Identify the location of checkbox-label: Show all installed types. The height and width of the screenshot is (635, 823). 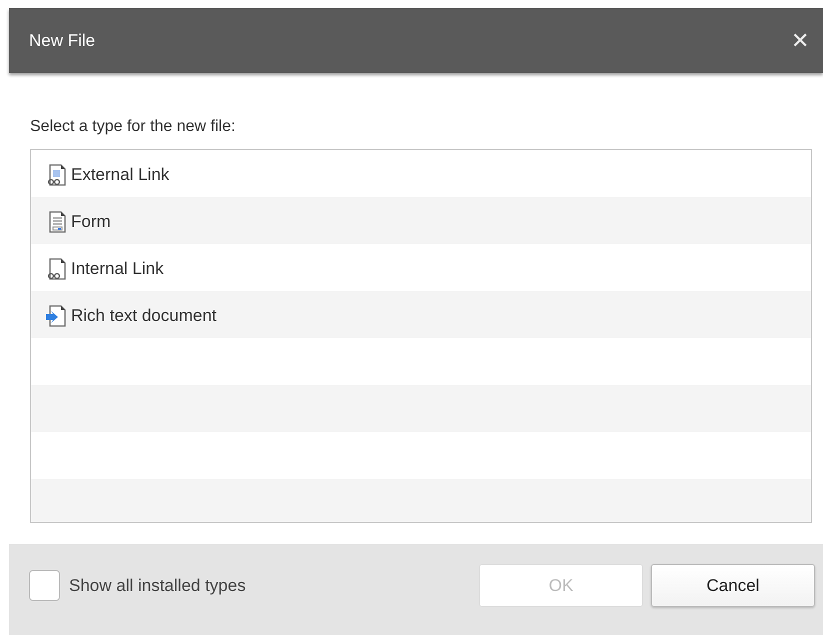
(157, 585).